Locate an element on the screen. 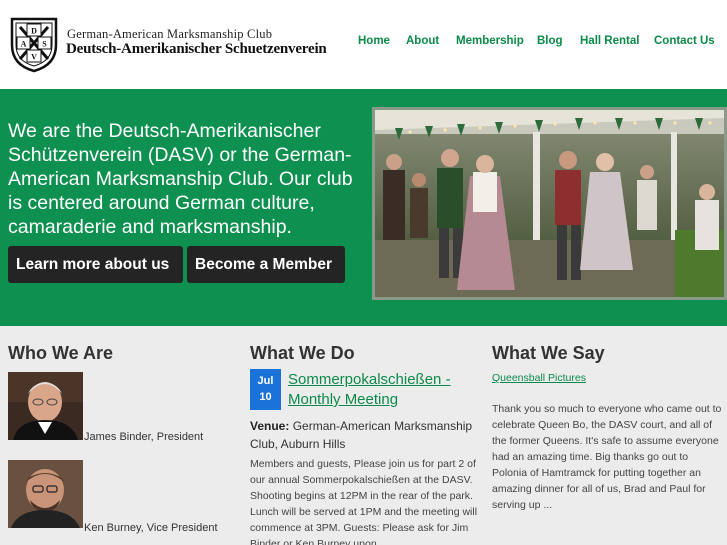 The image size is (727, 545). svg-text: V is located at coordinates (34, 57).